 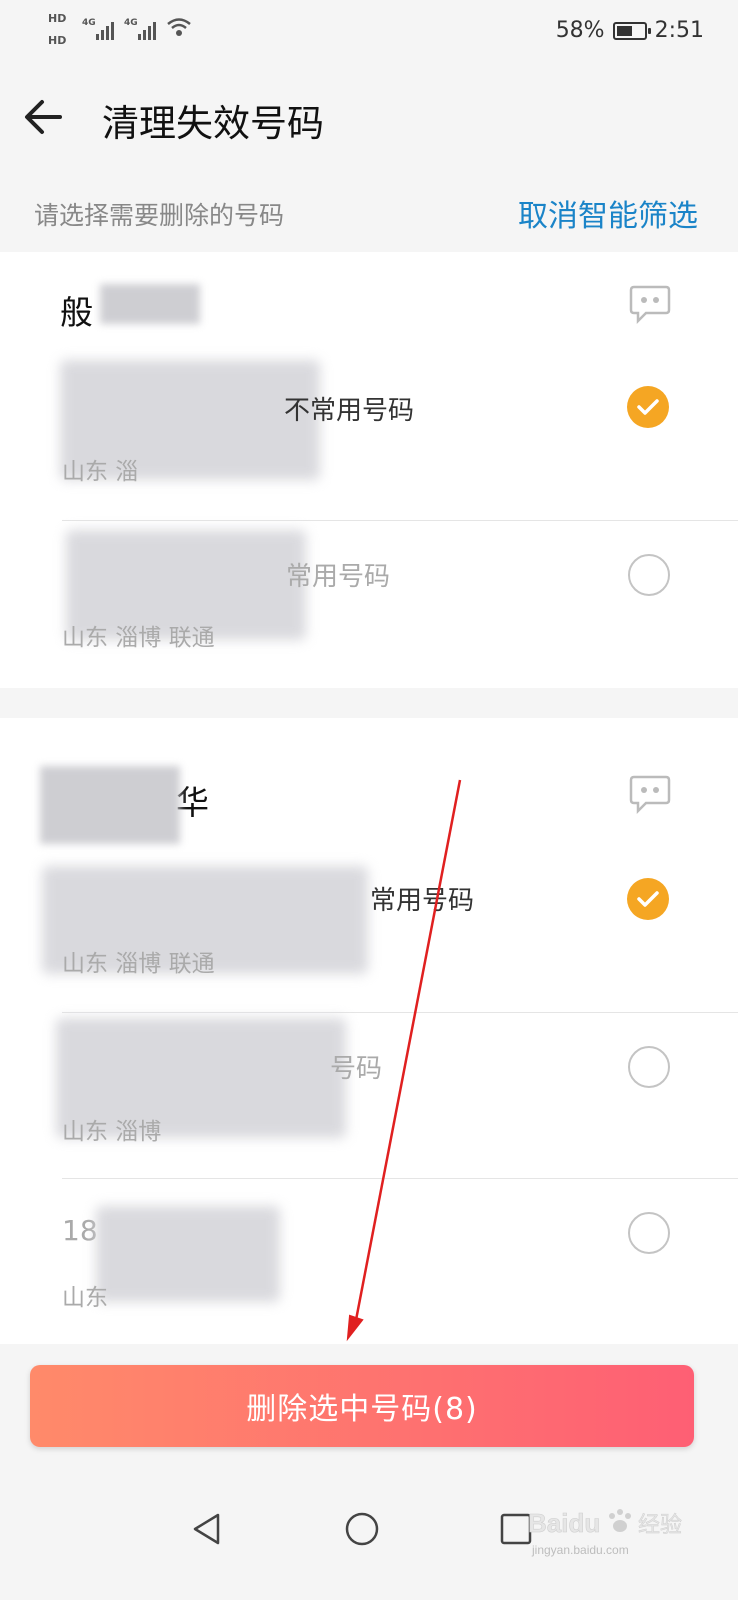 I want to click on net1-label: 4G, so click(x=89, y=23).